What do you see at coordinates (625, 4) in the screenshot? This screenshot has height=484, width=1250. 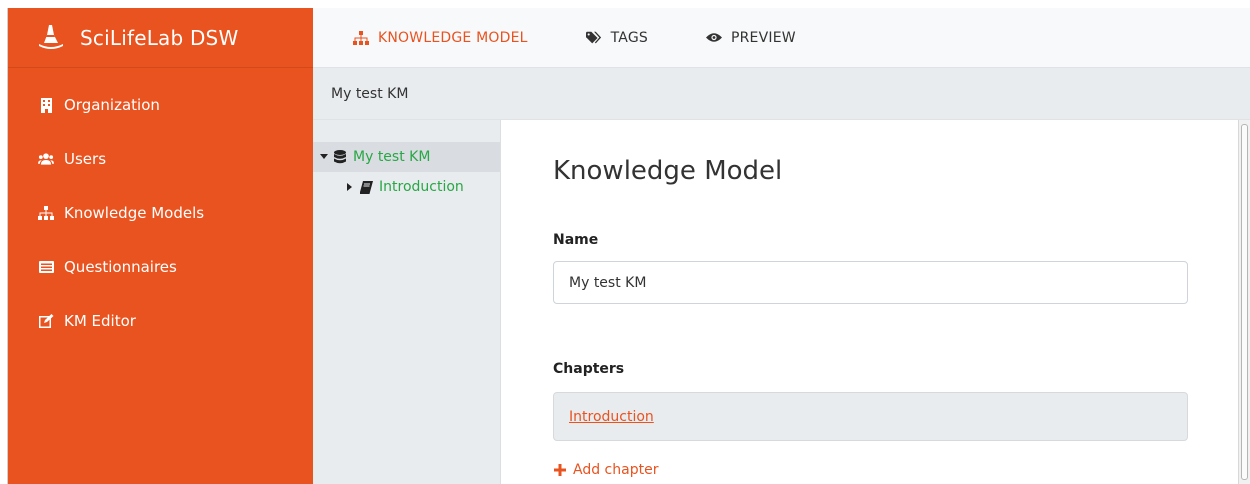 I see `window-top-edge` at bounding box center [625, 4].